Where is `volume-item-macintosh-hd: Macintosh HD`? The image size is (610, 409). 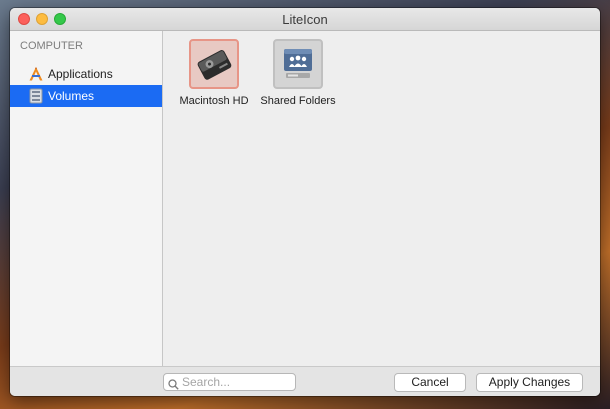 volume-item-macintosh-hd: Macintosh HD is located at coordinates (218, 76).